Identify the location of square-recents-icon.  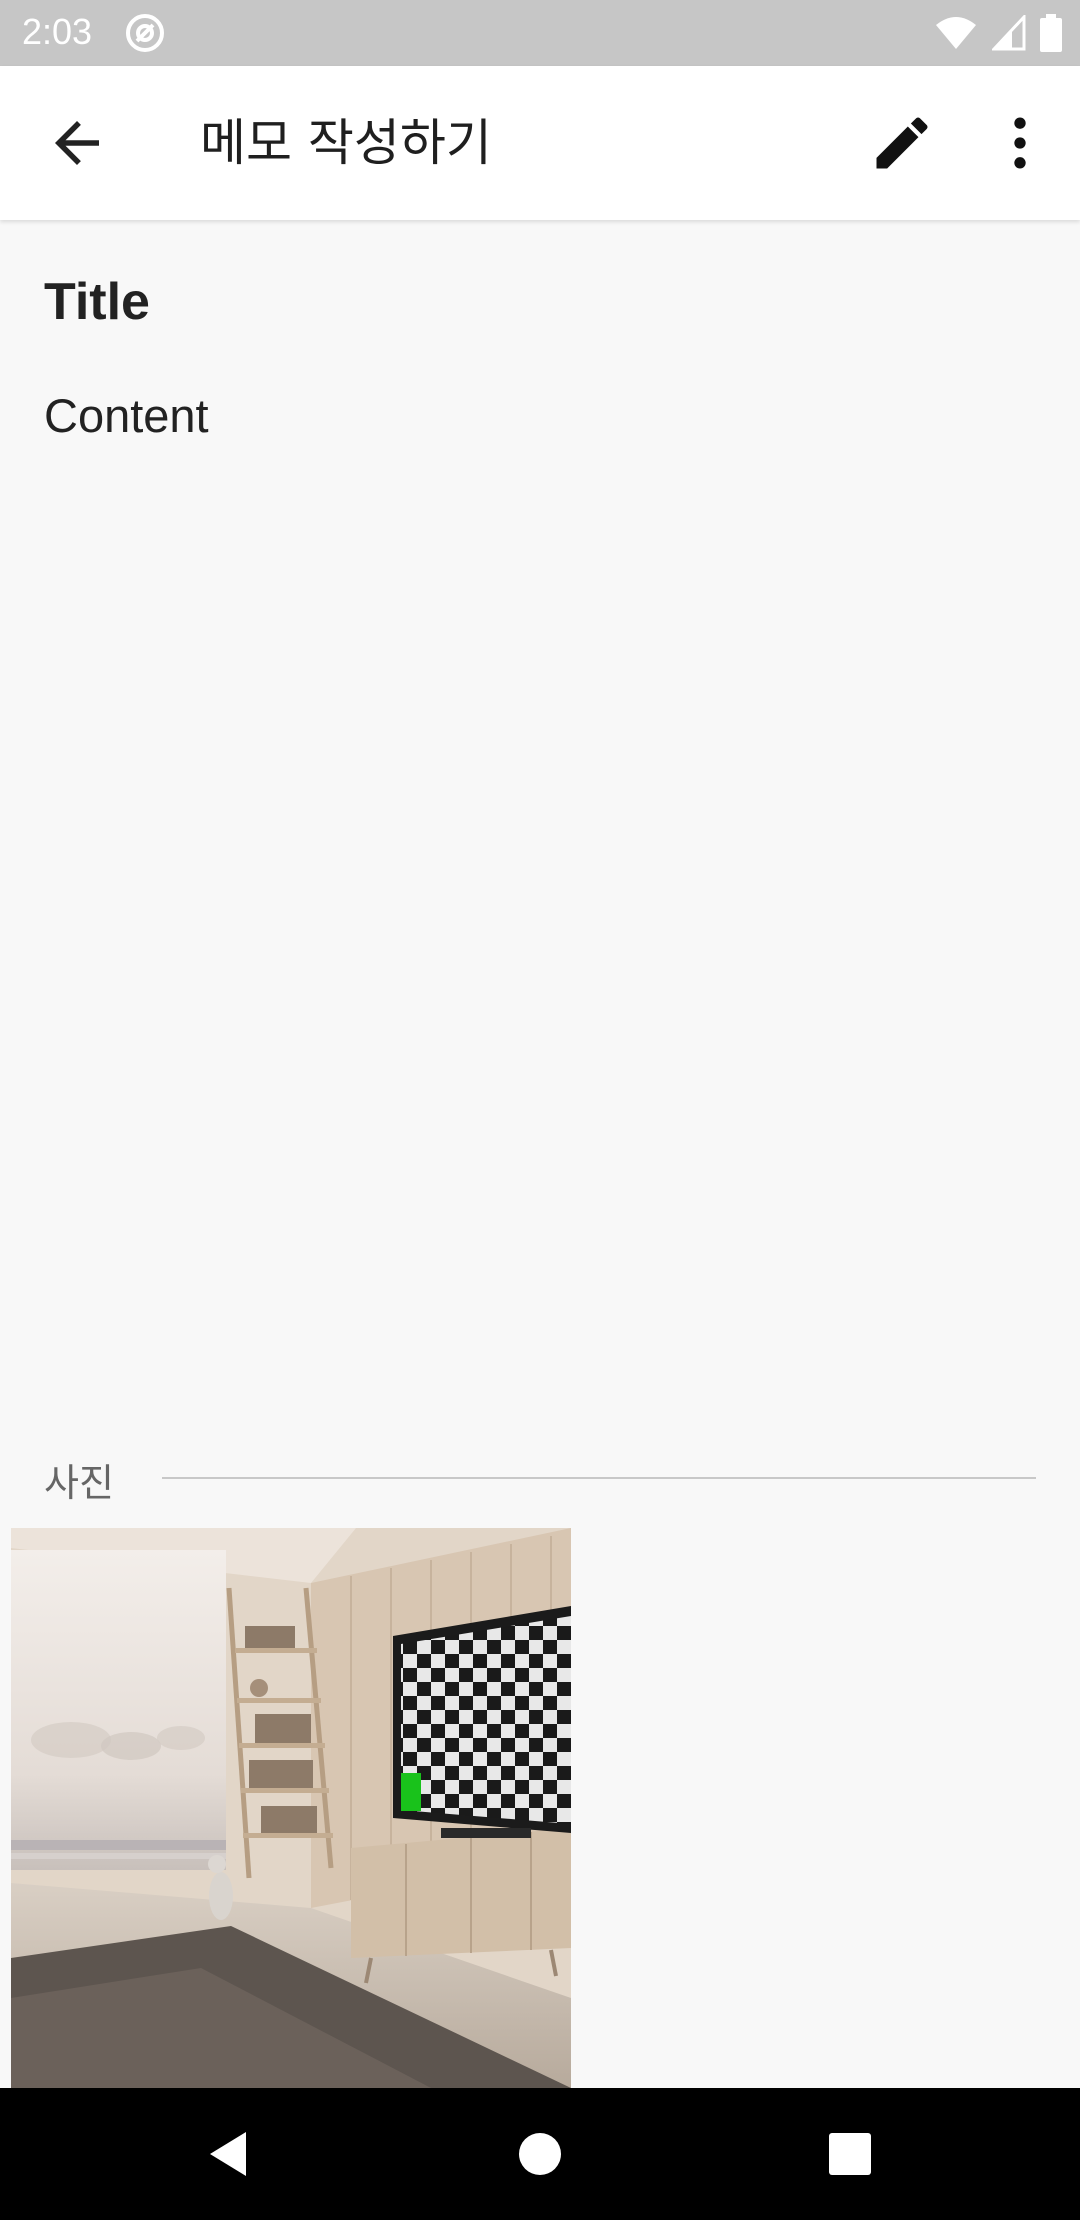
(850, 2154).